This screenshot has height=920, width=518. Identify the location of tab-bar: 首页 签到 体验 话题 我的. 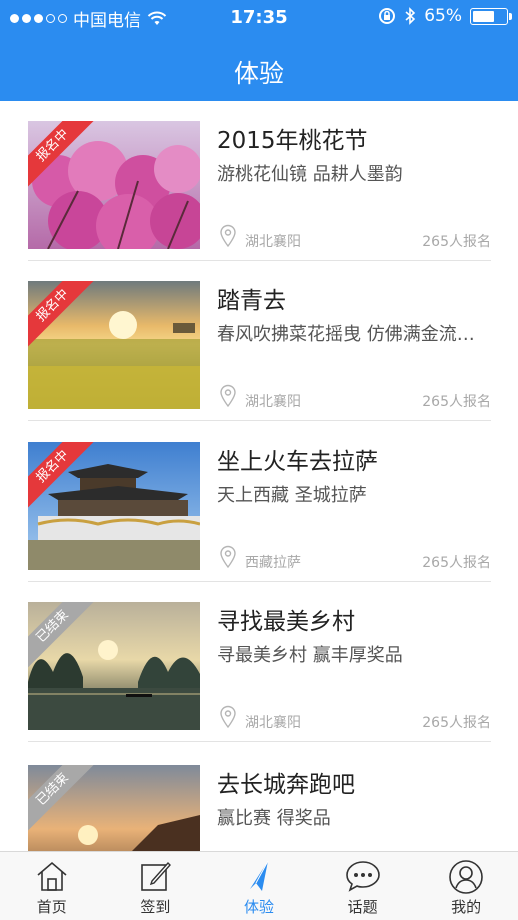
(259, 885).